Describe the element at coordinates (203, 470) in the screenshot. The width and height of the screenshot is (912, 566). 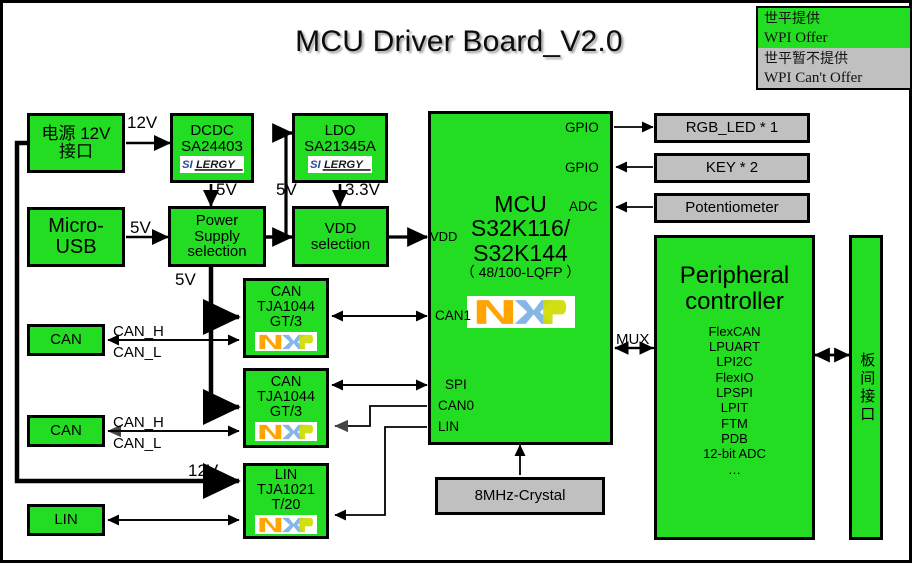
I see `label-12v-to-lin: 12V` at that location.